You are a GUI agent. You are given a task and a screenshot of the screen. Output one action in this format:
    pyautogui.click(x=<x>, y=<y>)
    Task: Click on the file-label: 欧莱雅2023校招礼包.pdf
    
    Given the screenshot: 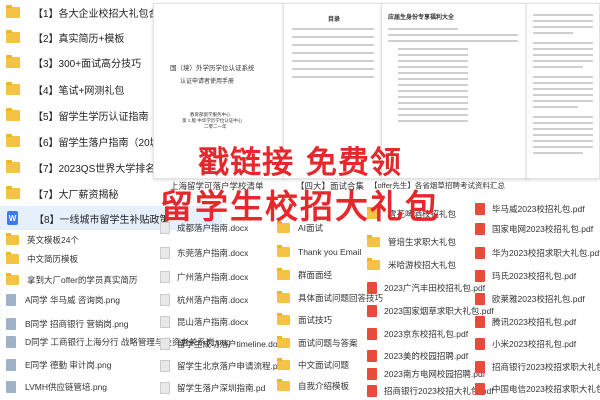 What is the action you would take?
    pyautogui.click(x=538, y=299)
    